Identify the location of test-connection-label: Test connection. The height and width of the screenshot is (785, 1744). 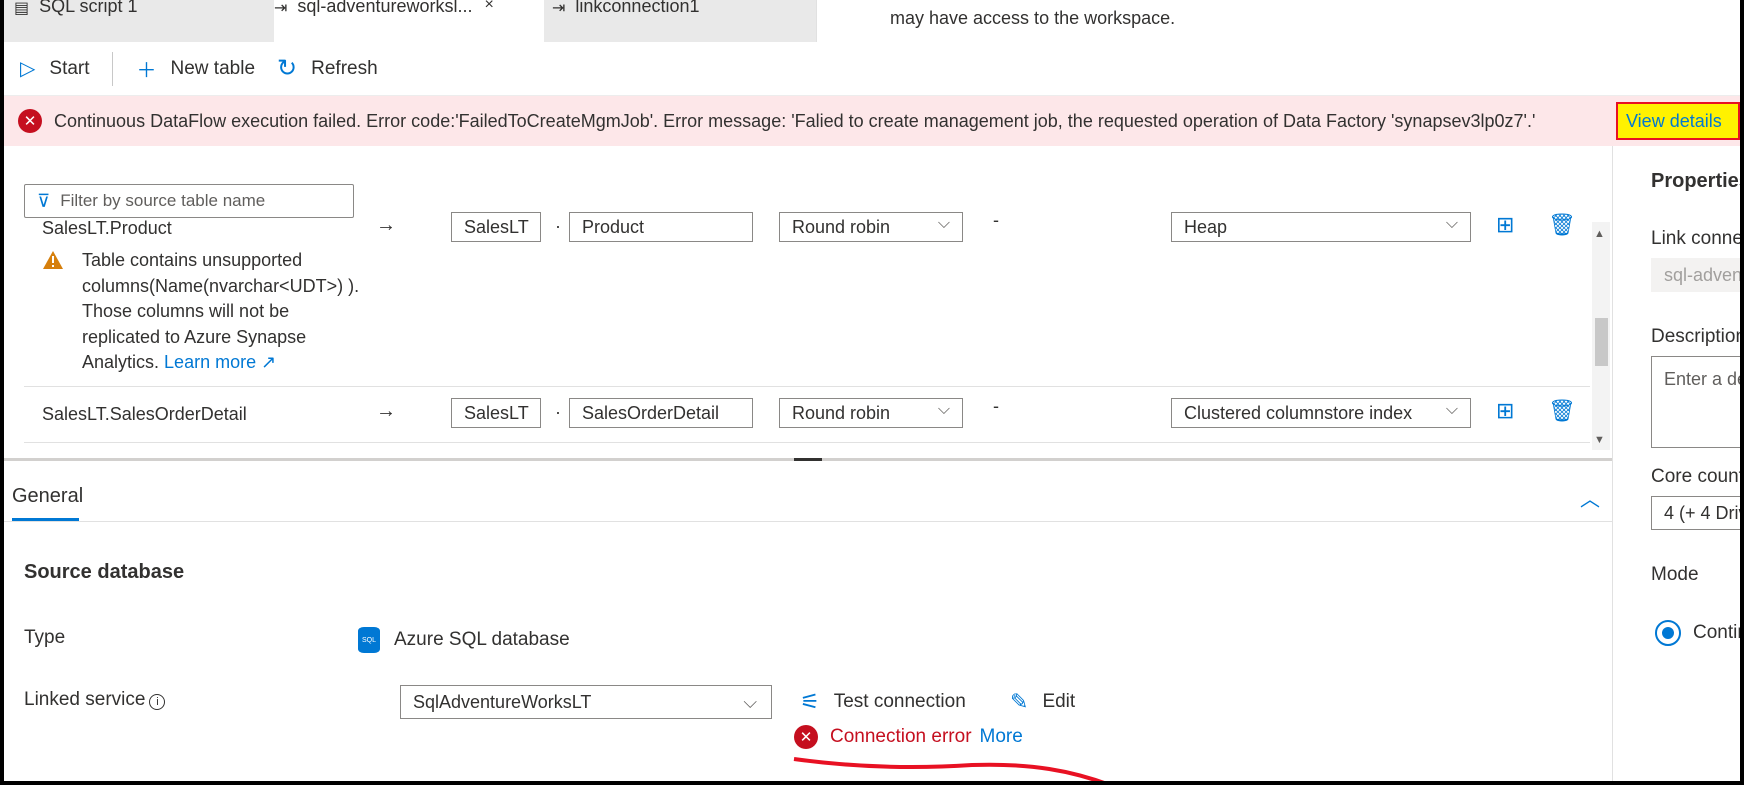
(899, 701).